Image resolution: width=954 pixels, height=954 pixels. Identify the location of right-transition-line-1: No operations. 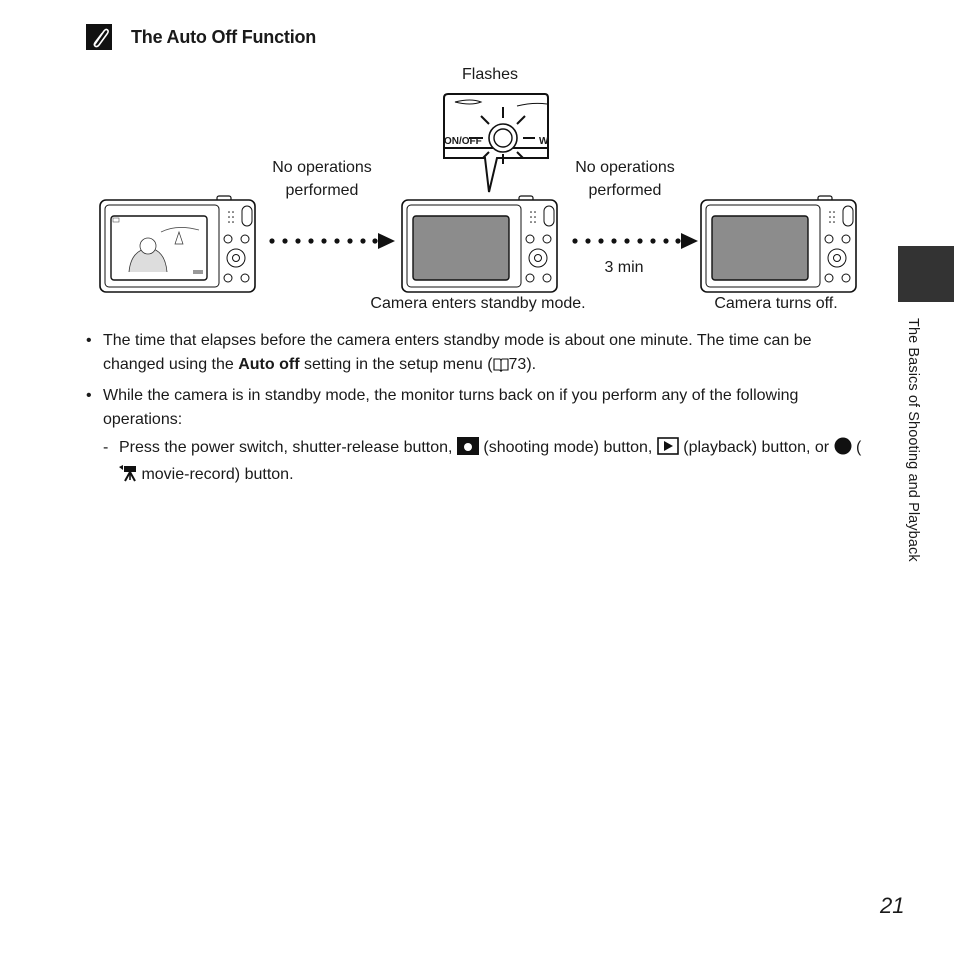
(625, 167).